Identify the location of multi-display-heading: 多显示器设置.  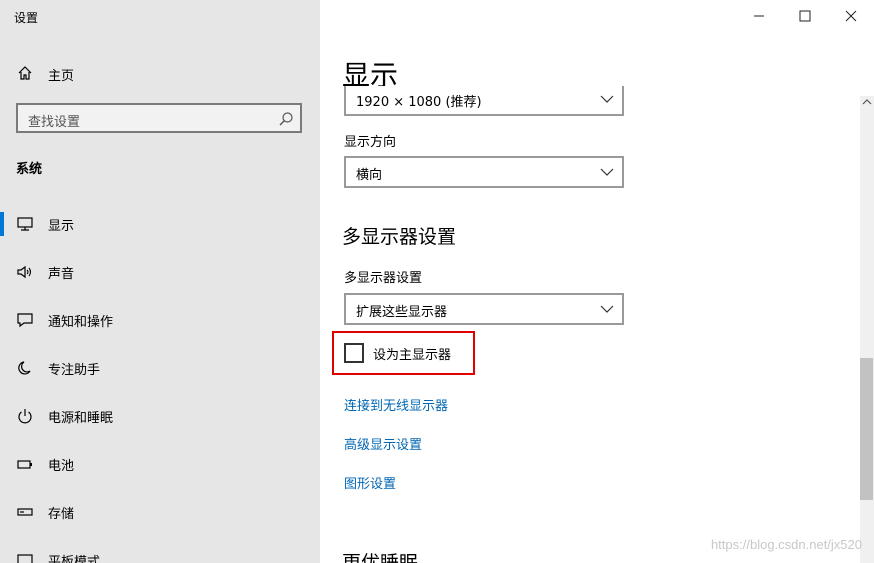
(399, 237).